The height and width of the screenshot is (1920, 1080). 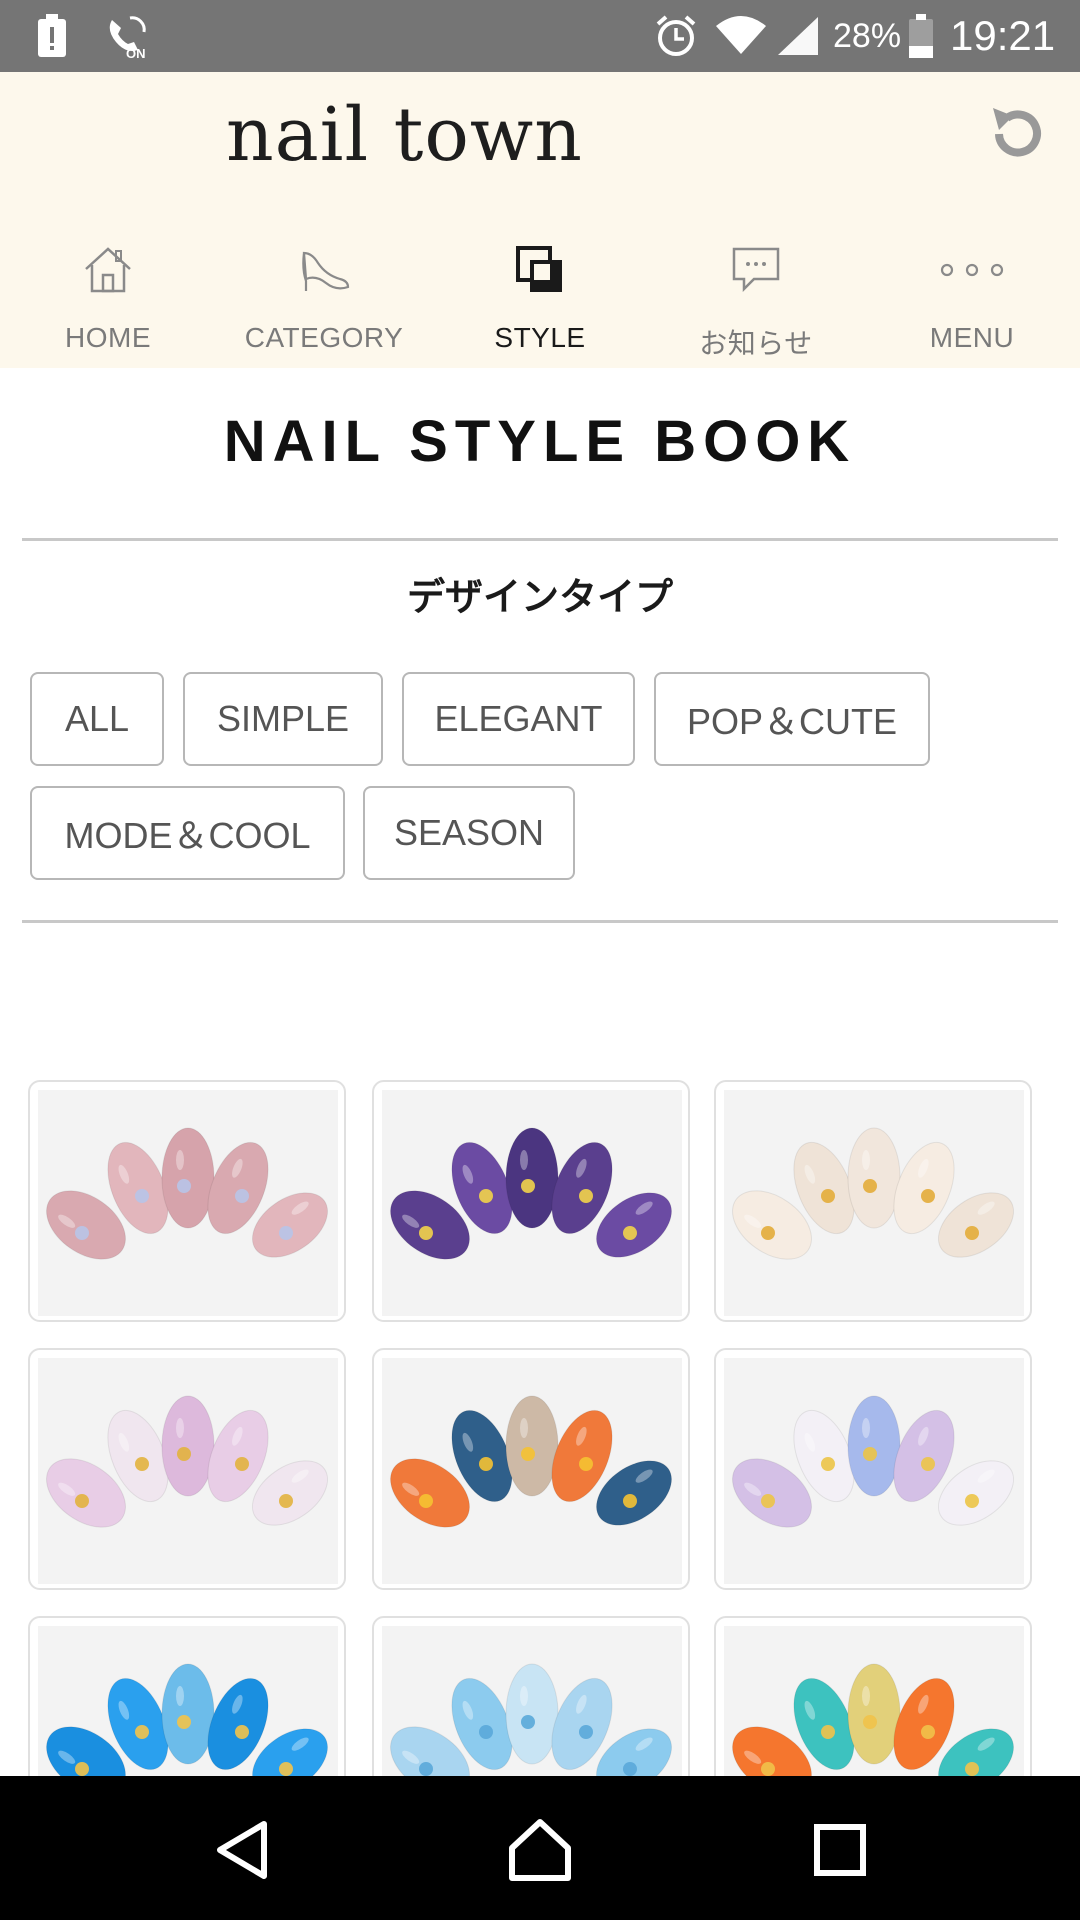 I want to click on filter-chip-elegant: ELEGANT, so click(x=518, y=719).